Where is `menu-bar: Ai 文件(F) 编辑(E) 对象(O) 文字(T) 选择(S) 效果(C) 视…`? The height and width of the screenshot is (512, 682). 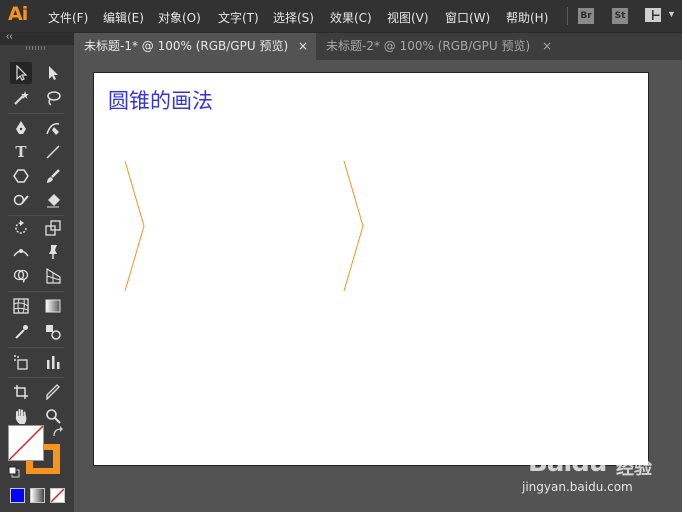 menu-bar: Ai 文件(F) 编辑(E) 对象(O) 文字(T) 选择(S) 效果(C) 视… is located at coordinates (341, 16).